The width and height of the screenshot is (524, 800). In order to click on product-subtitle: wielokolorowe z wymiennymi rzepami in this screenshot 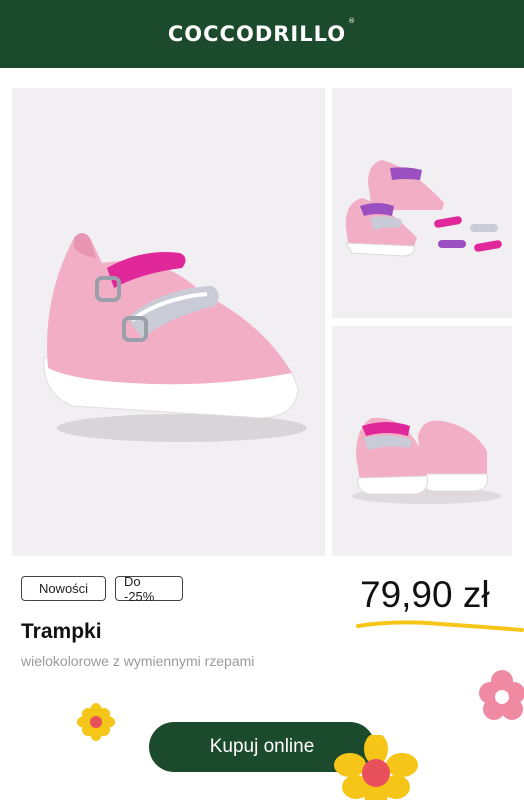, I will do `click(138, 661)`.